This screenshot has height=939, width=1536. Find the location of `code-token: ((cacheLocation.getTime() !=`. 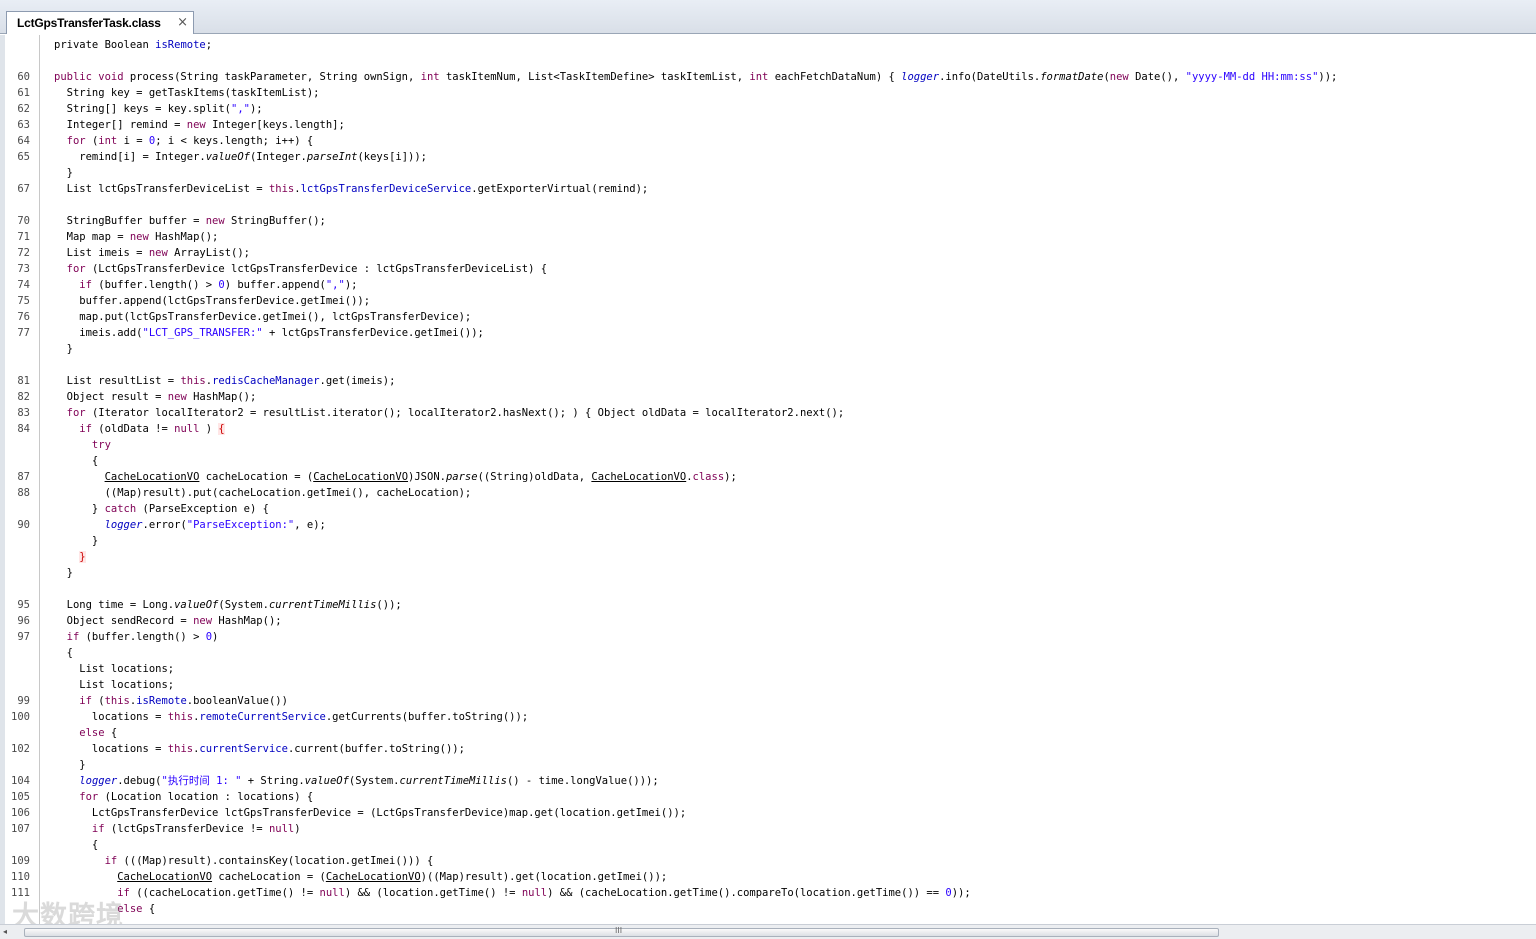

code-token: ((cacheLocation.getTime() != is located at coordinates (228, 893).